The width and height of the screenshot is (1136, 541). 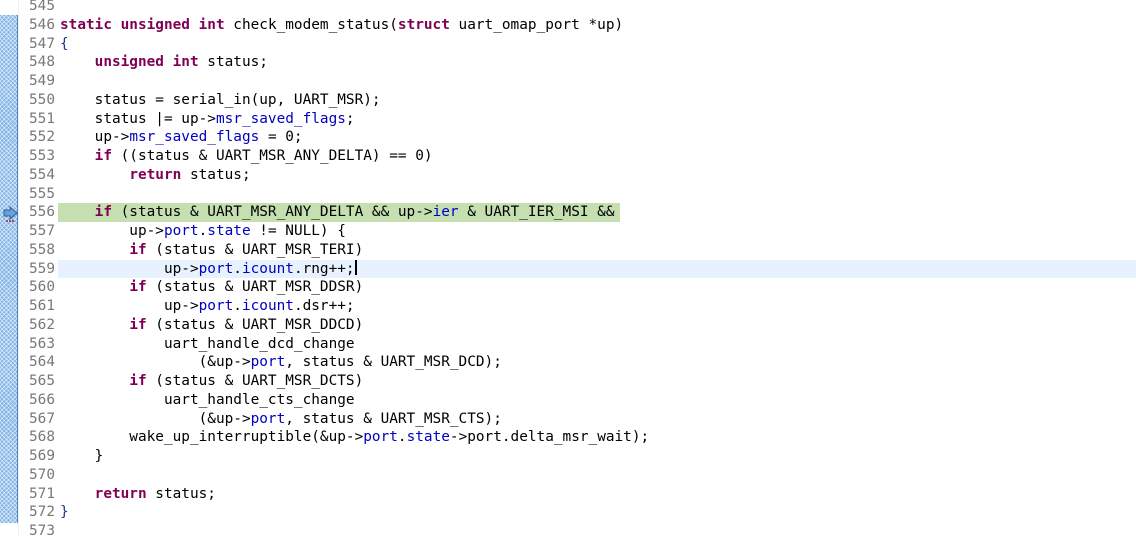 What do you see at coordinates (568, 8) in the screenshot?
I see `code-line: 545` at bounding box center [568, 8].